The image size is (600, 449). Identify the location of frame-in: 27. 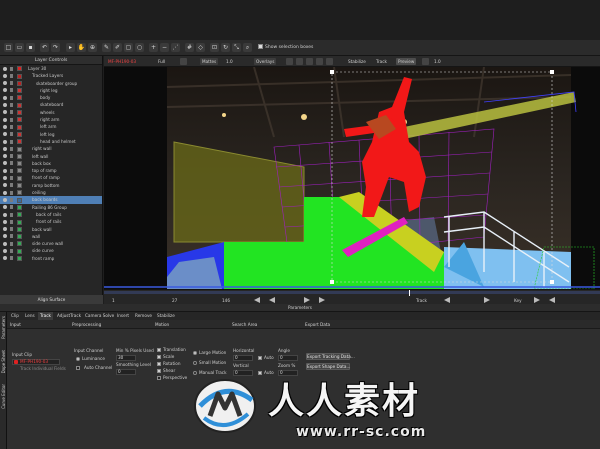
(174, 300).